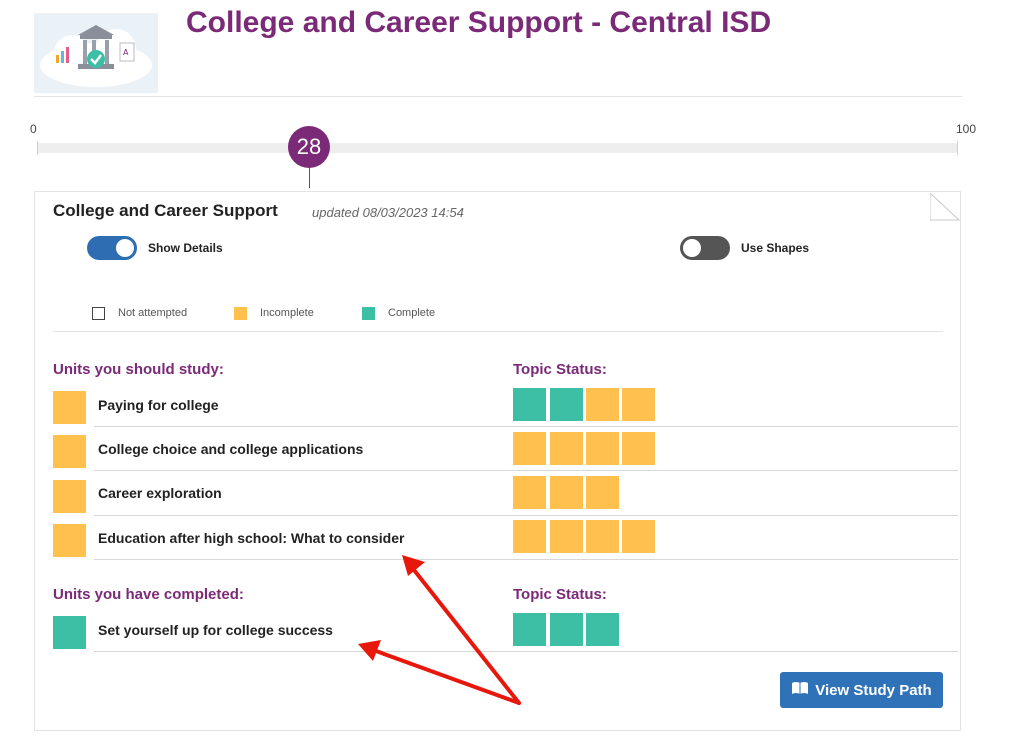 Image resolution: width=1009 pixels, height=740 pixels. What do you see at coordinates (439, 630) in the screenshot?
I see `annotation-arrows` at bounding box center [439, 630].